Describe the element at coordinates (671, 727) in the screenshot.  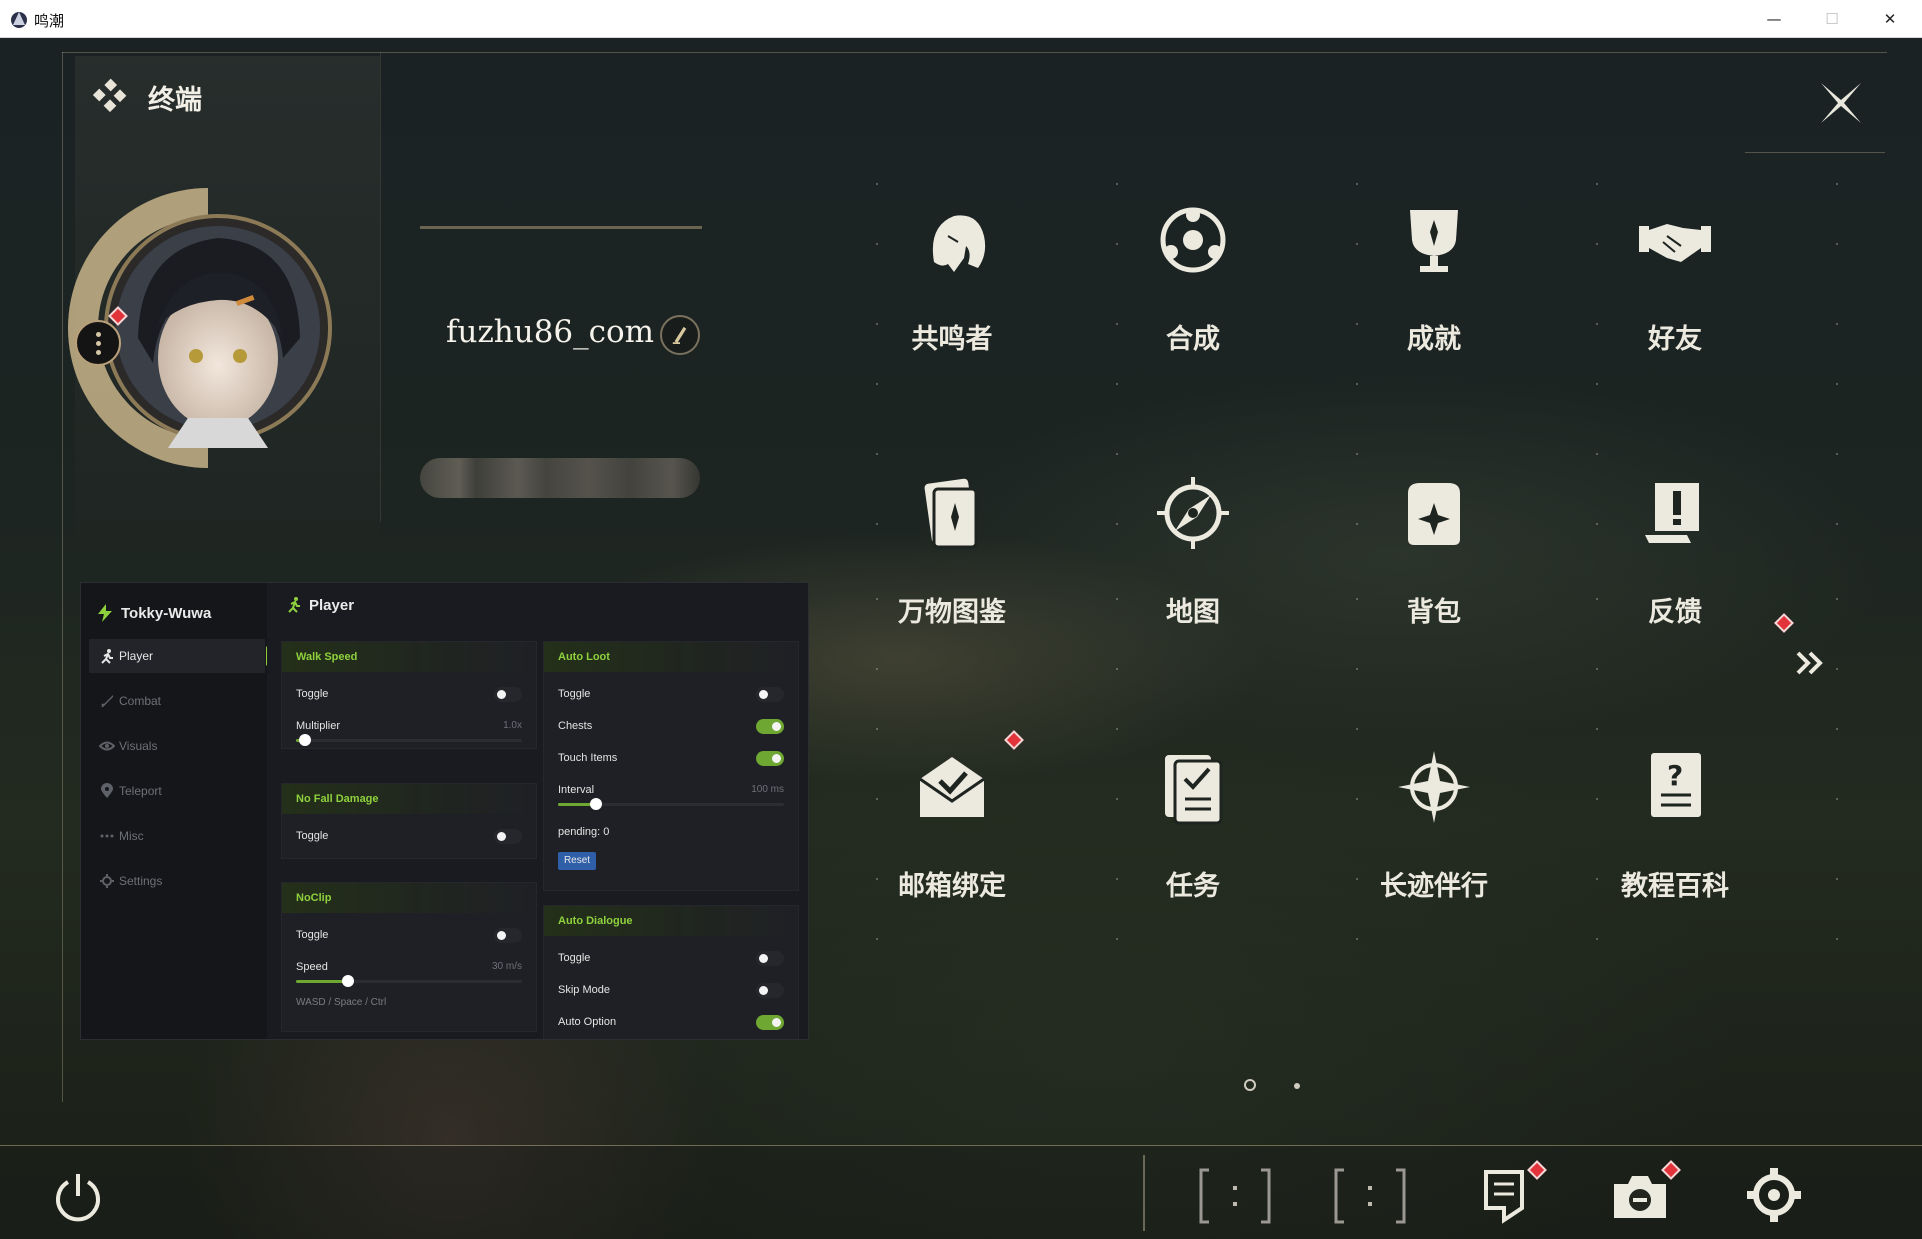
I see `chests-row: Chests` at that location.